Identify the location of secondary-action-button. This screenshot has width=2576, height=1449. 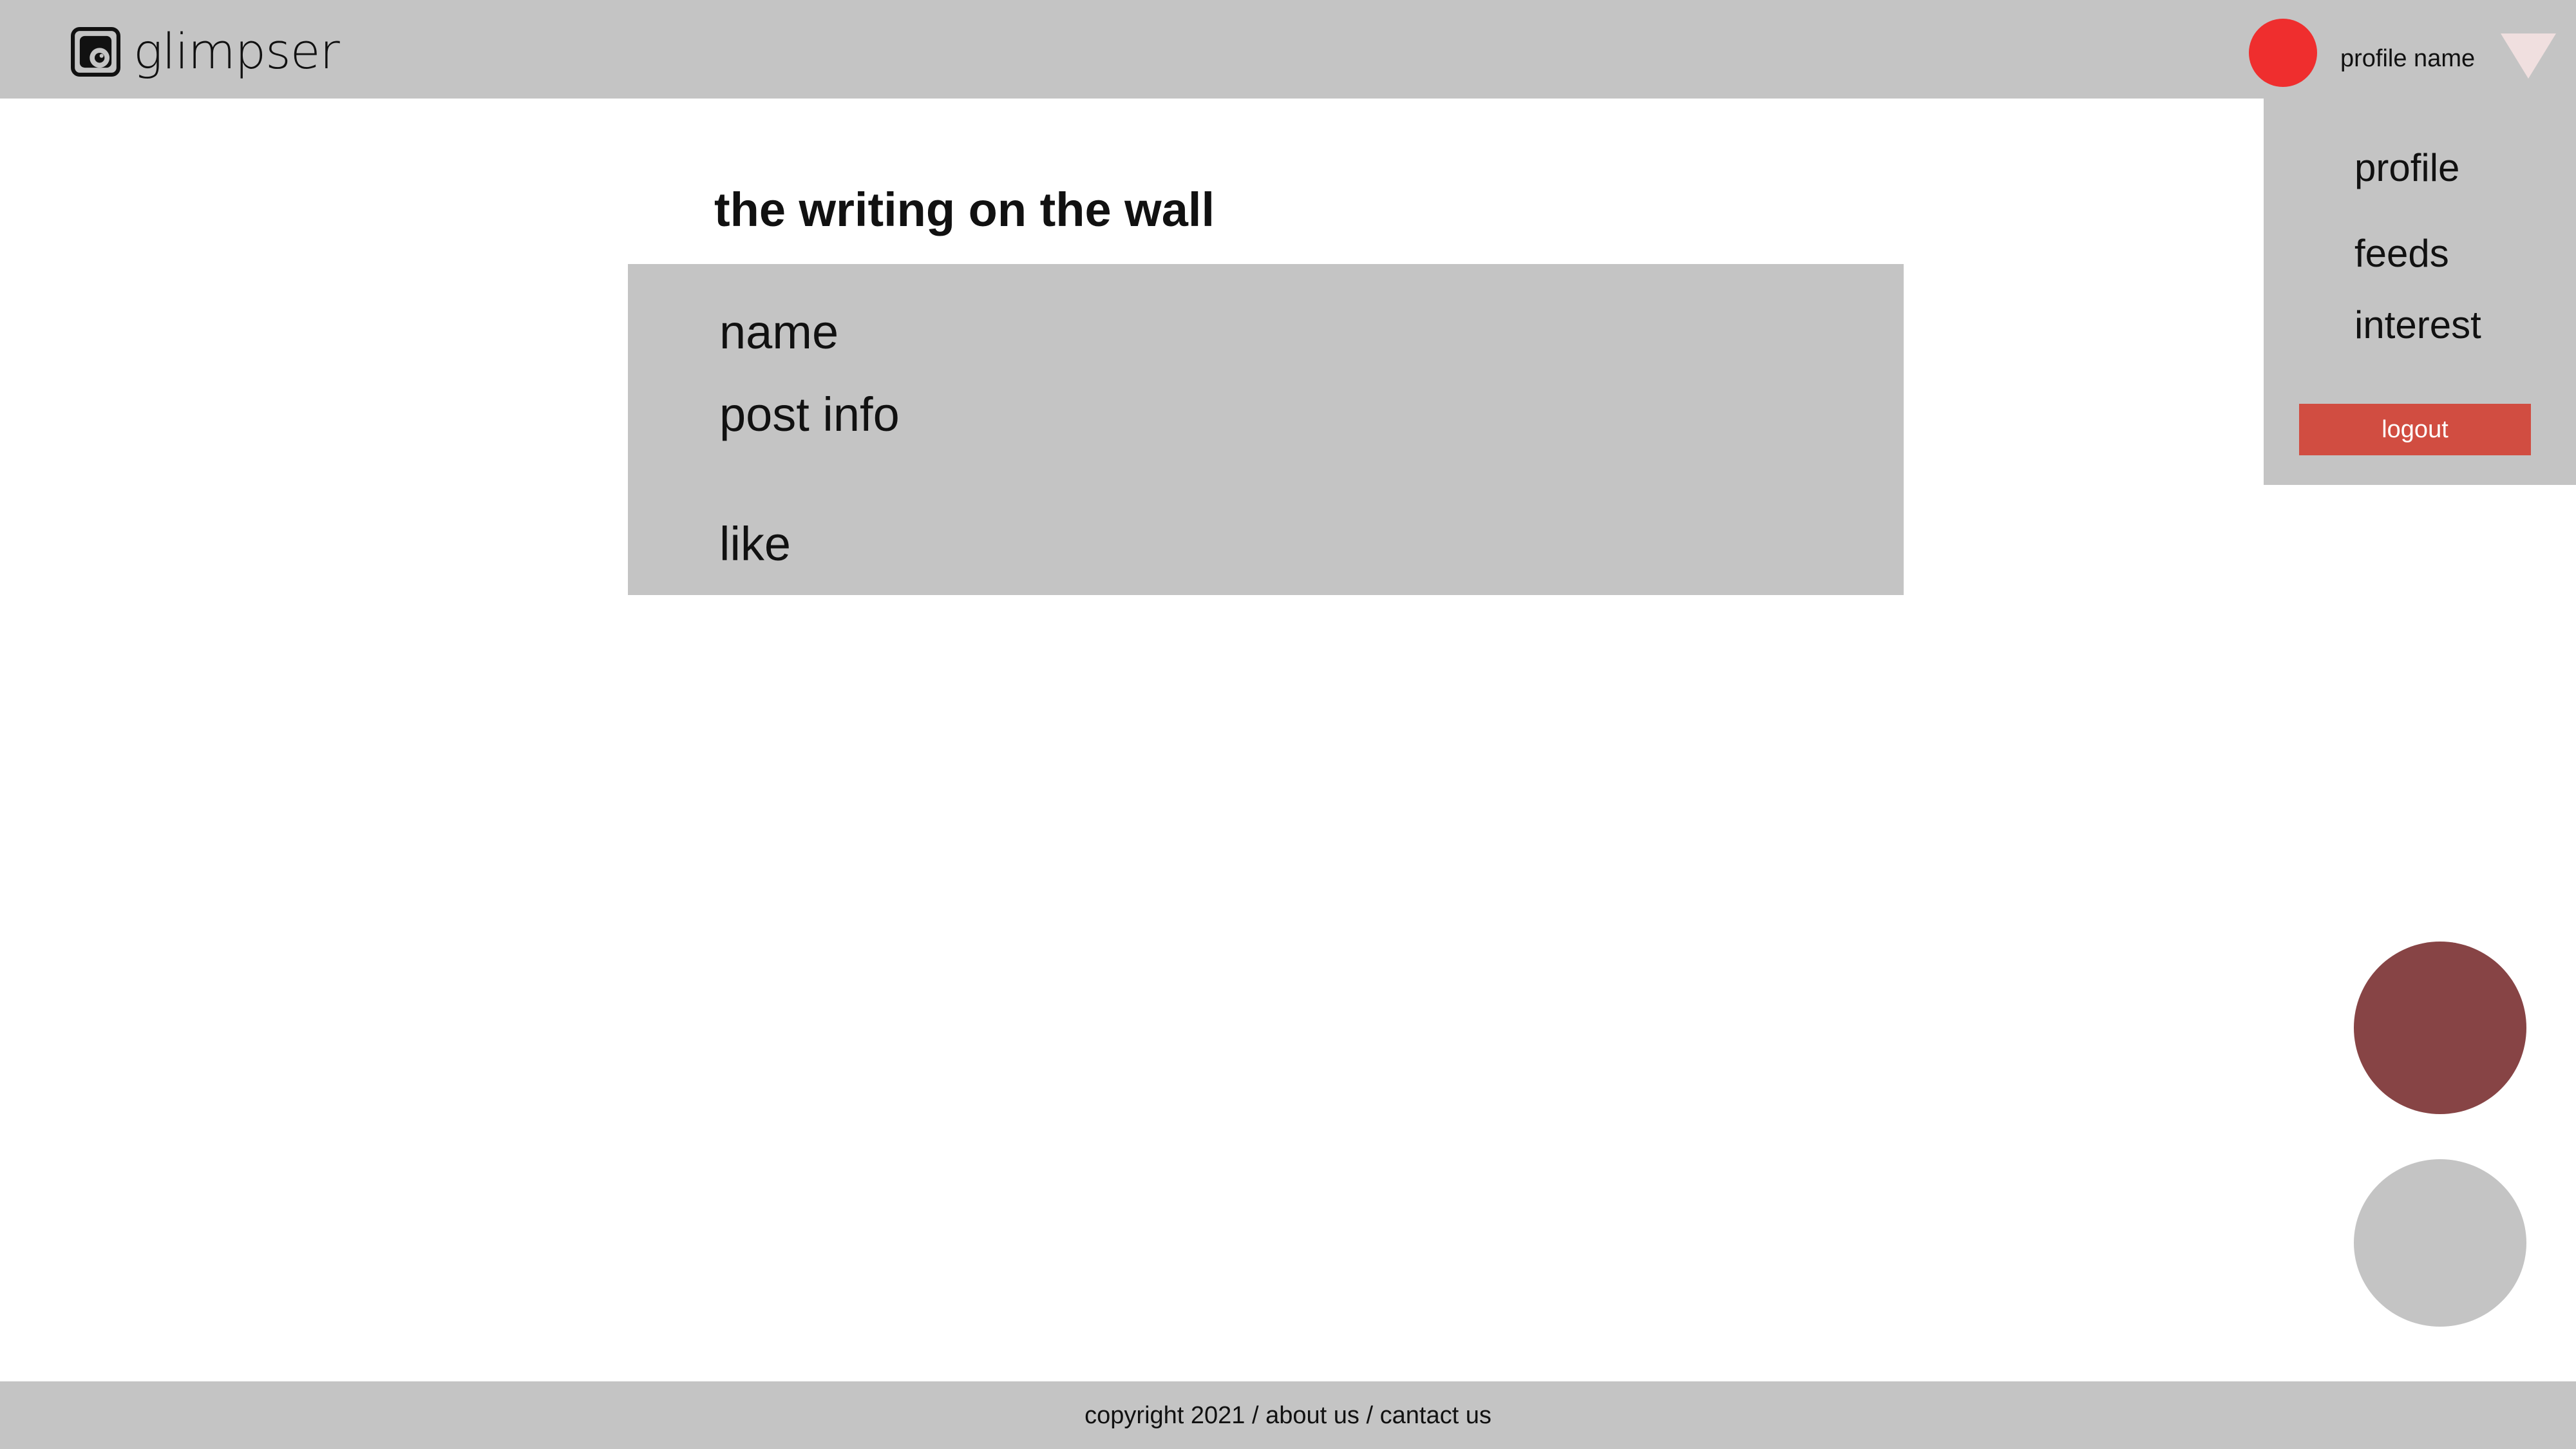
(2440, 1243).